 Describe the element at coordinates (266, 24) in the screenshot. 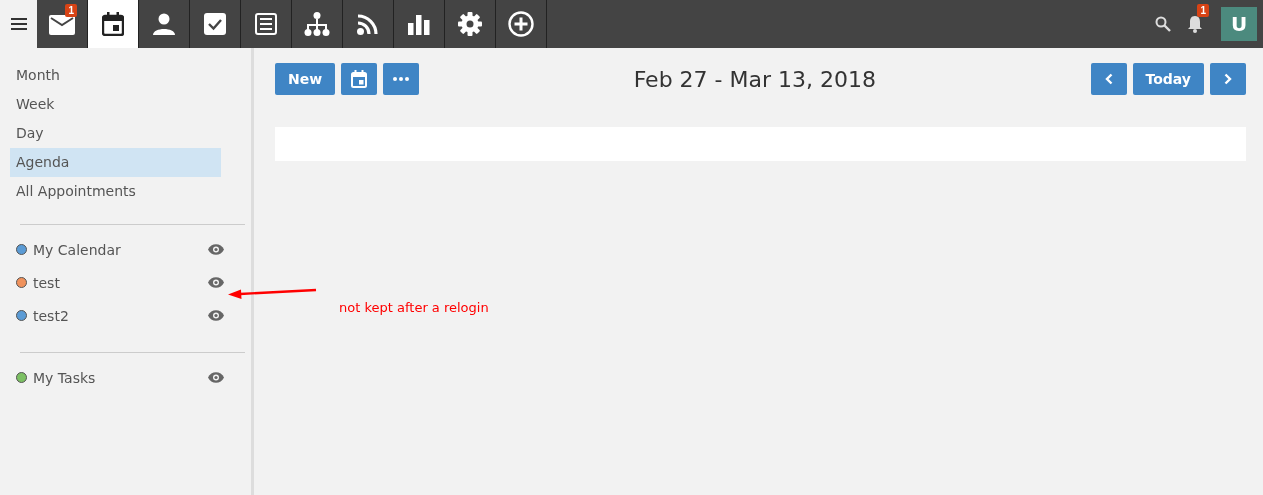

I see `document-icon` at that location.